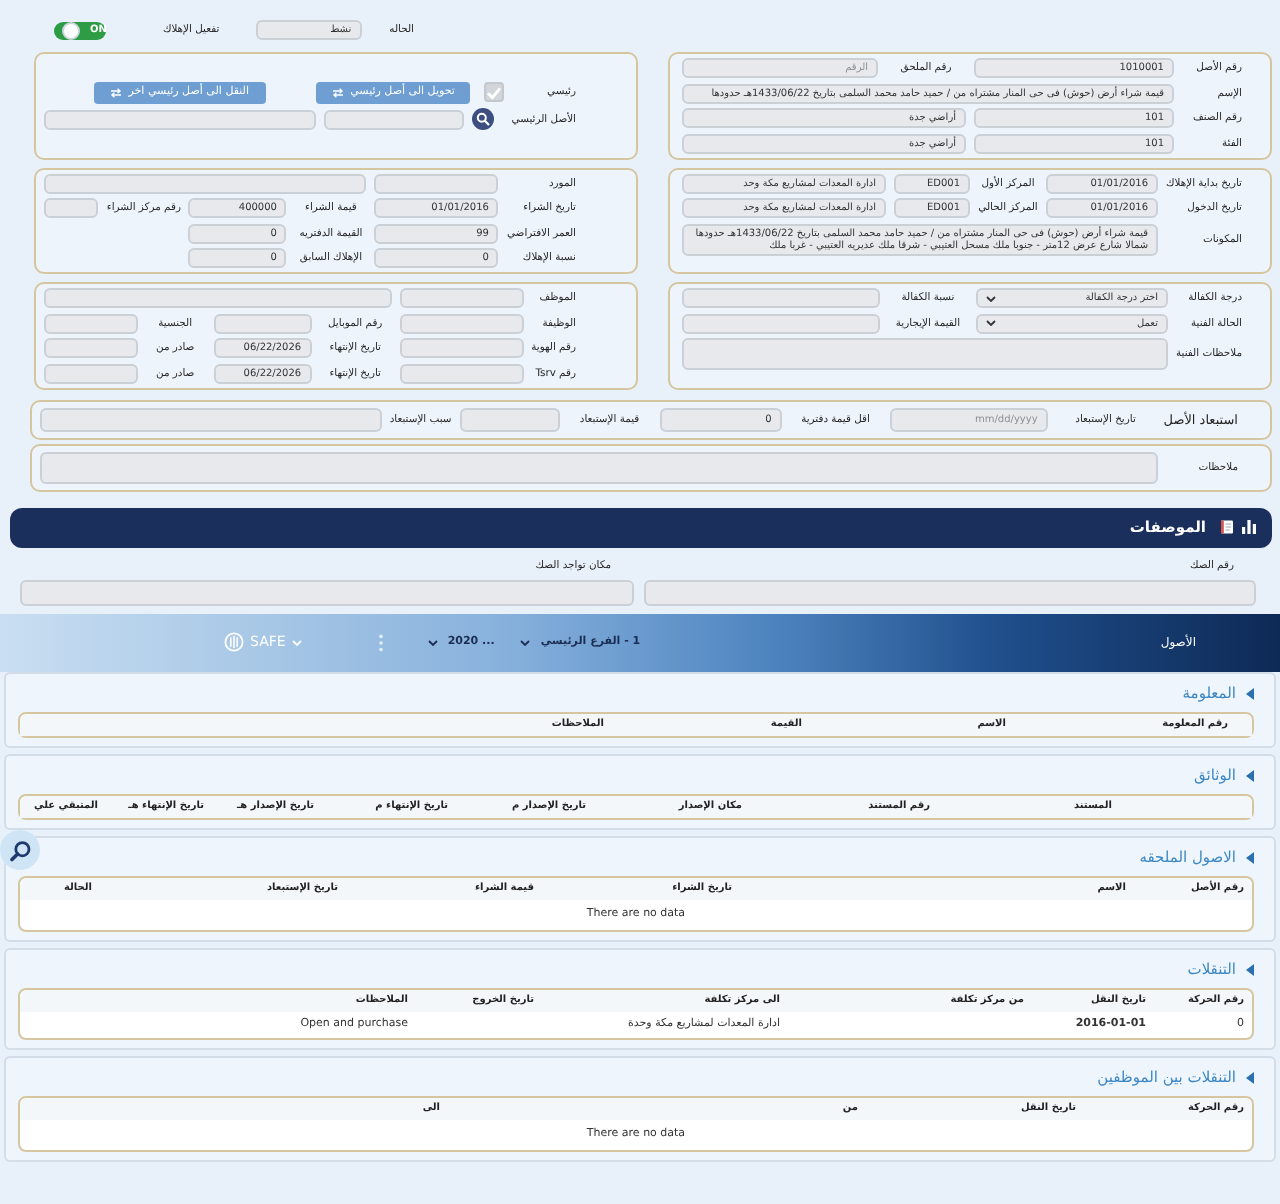  What do you see at coordinates (1249, 527) in the screenshot?
I see `bar-chart-icon` at bounding box center [1249, 527].